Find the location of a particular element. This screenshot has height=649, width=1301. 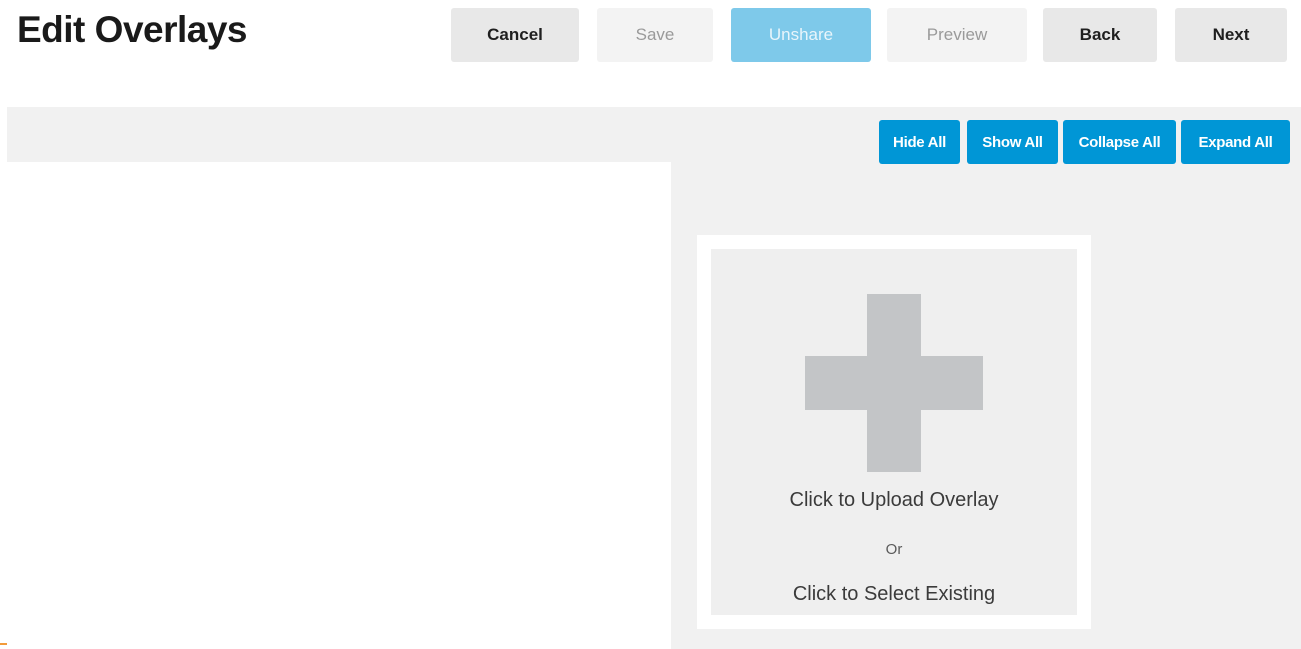

or-separator: Or is located at coordinates (894, 549).